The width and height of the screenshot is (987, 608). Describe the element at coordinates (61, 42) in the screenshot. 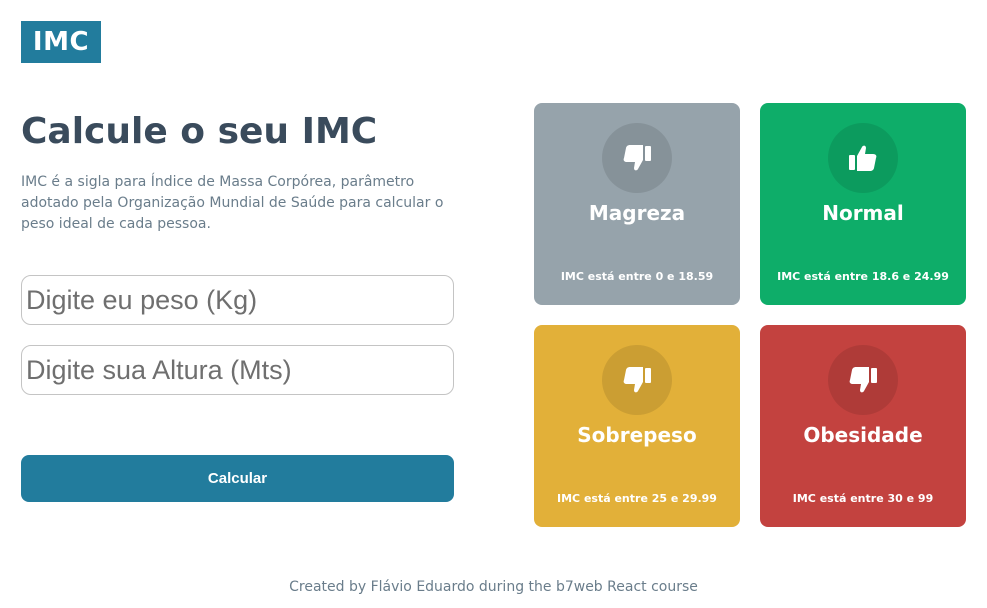

I see `logo: IMC` at that location.